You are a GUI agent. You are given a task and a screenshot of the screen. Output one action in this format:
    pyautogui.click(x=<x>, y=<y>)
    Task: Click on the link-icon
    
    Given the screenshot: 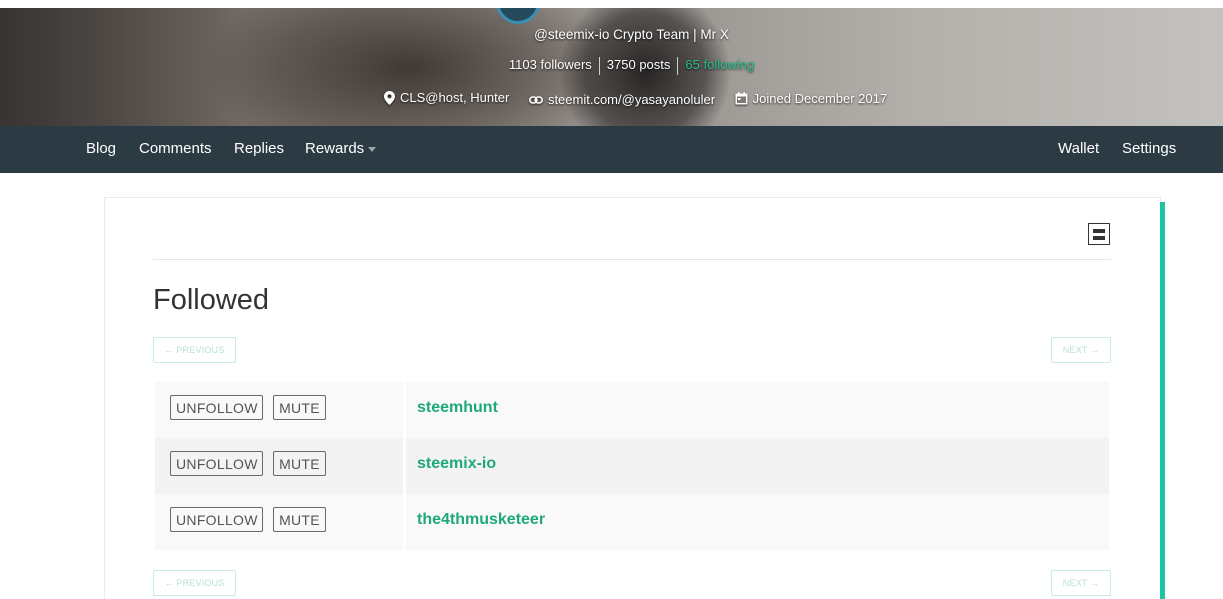 What is the action you would take?
    pyautogui.click(x=535, y=99)
    